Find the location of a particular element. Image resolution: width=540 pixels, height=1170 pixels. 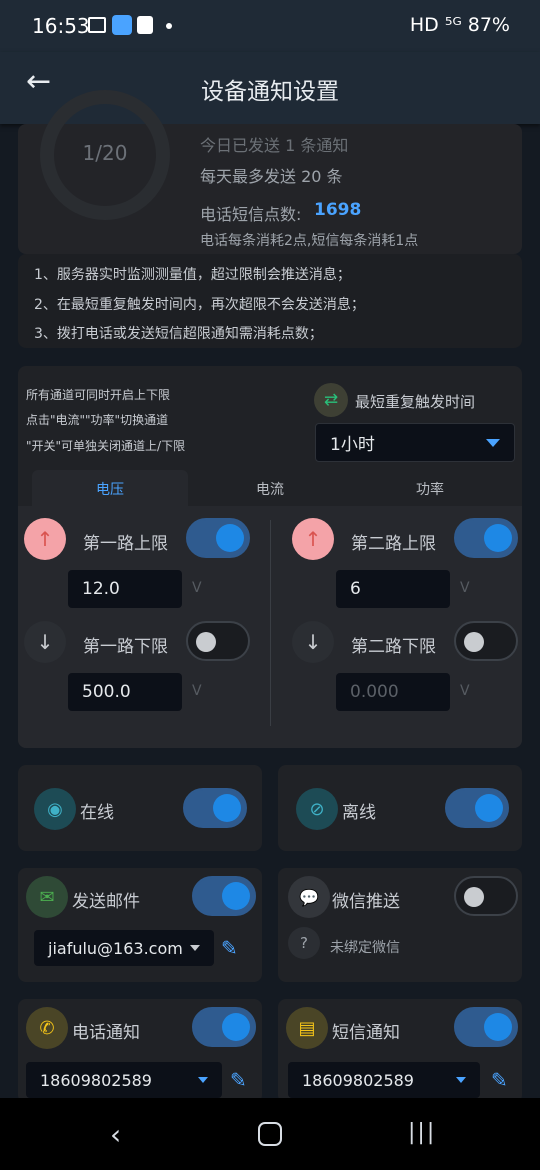

shopping-bag-icon is located at coordinates (145, 25).